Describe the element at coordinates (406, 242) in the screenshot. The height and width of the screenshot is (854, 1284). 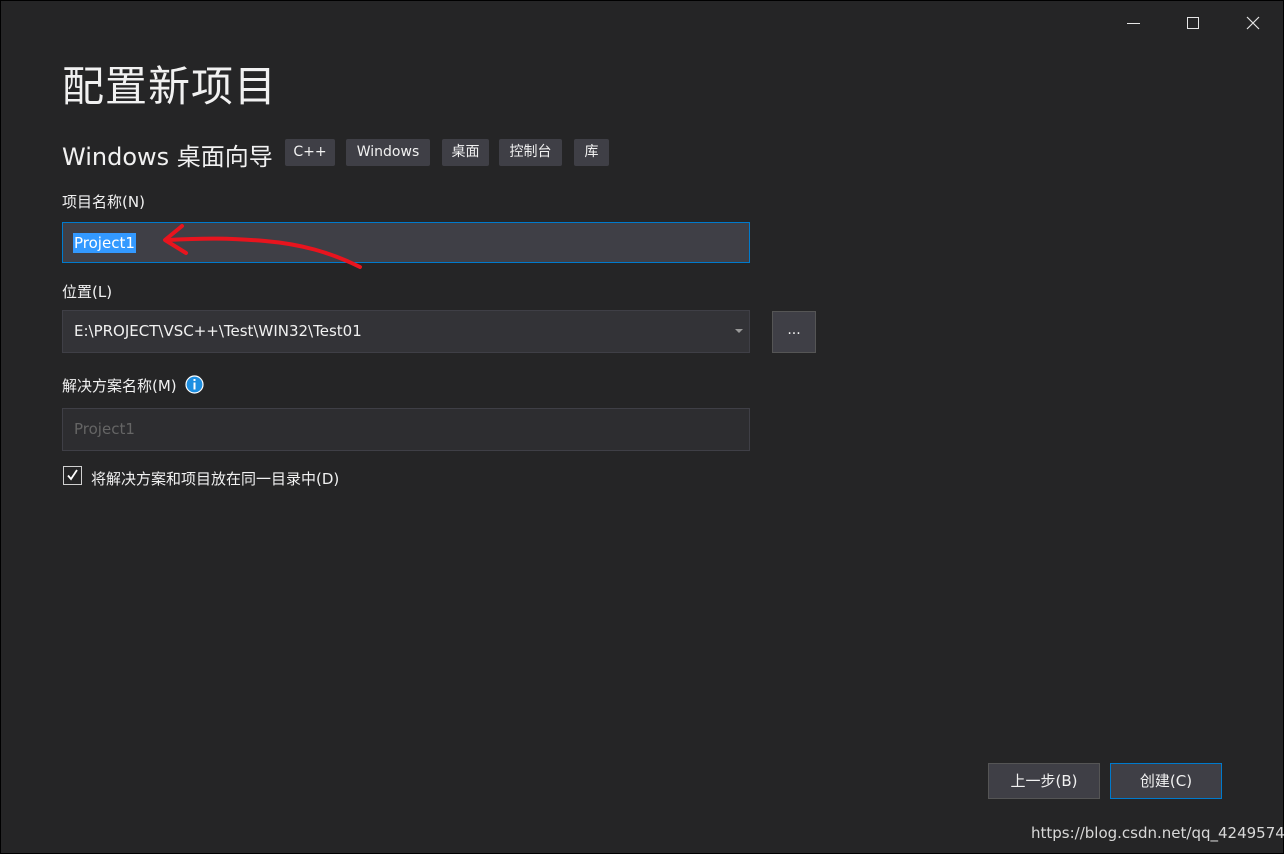
I see `project-name-input: Project1` at that location.